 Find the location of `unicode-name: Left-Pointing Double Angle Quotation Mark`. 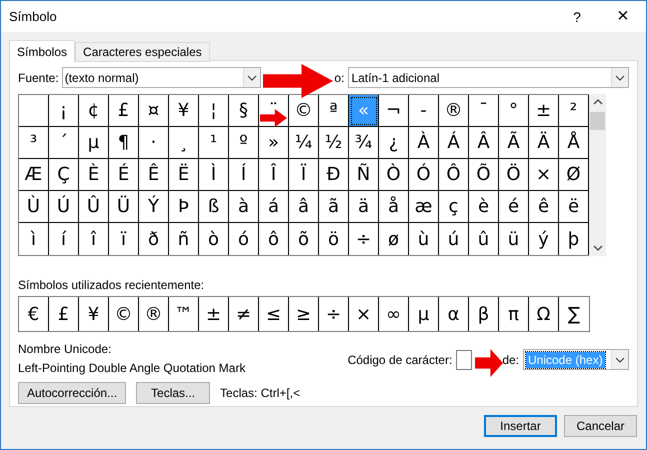

unicode-name: Left-Pointing Double Angle Quotation Mark is located at coordinates (132, 368).